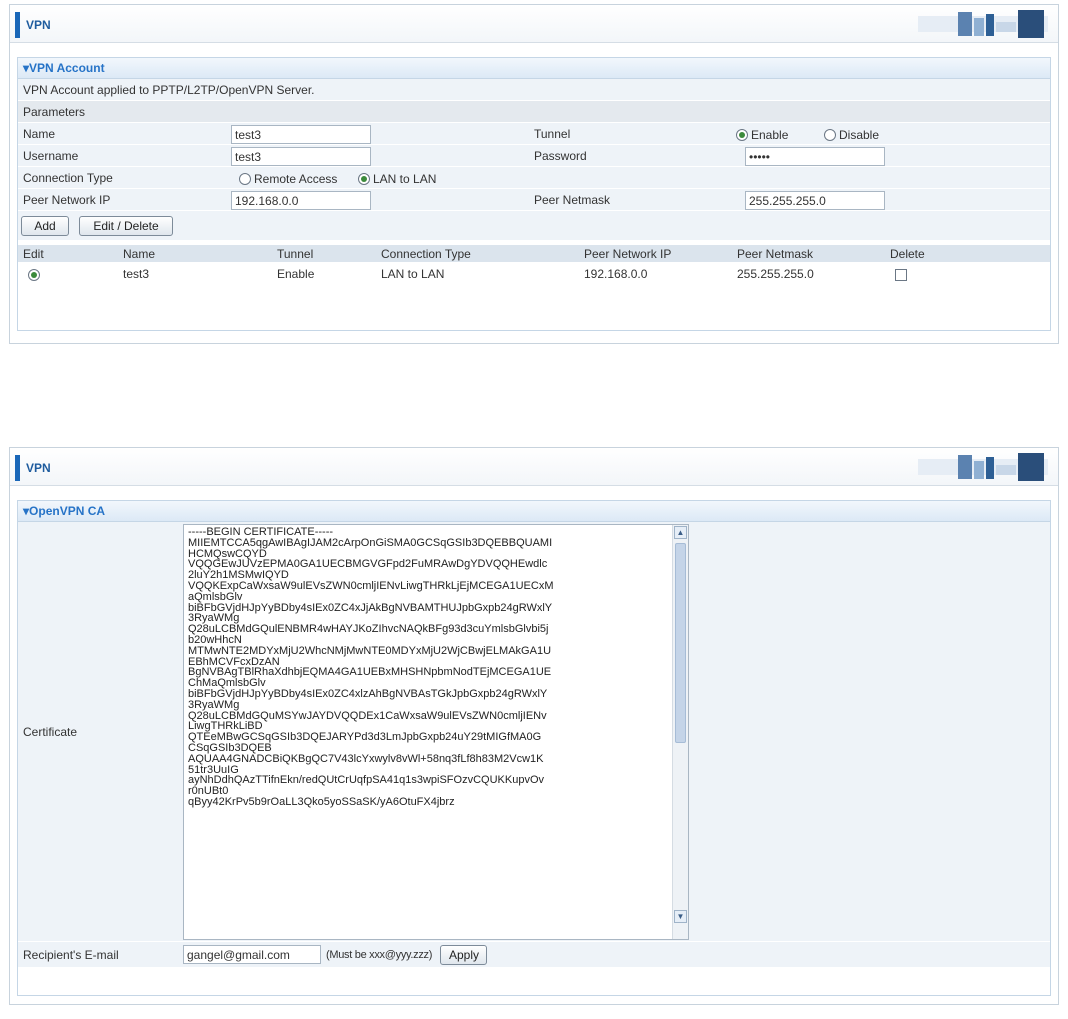 Image resolution: width=1068 pixels, height=1019 pixels. I want to click on row-peer-netmask: 255.255.255.0, so click(775, 274).